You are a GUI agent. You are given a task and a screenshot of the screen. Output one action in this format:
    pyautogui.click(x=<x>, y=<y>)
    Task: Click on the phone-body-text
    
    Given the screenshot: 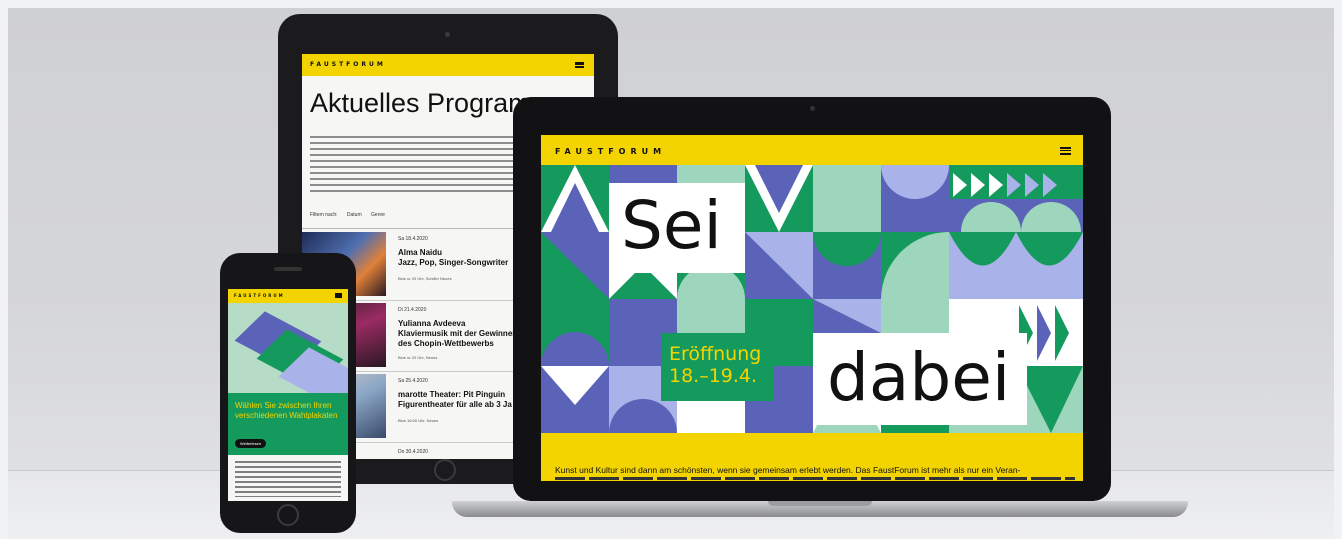 What is the action you would take?
    pyautogui.click(x=288, y=479)
    